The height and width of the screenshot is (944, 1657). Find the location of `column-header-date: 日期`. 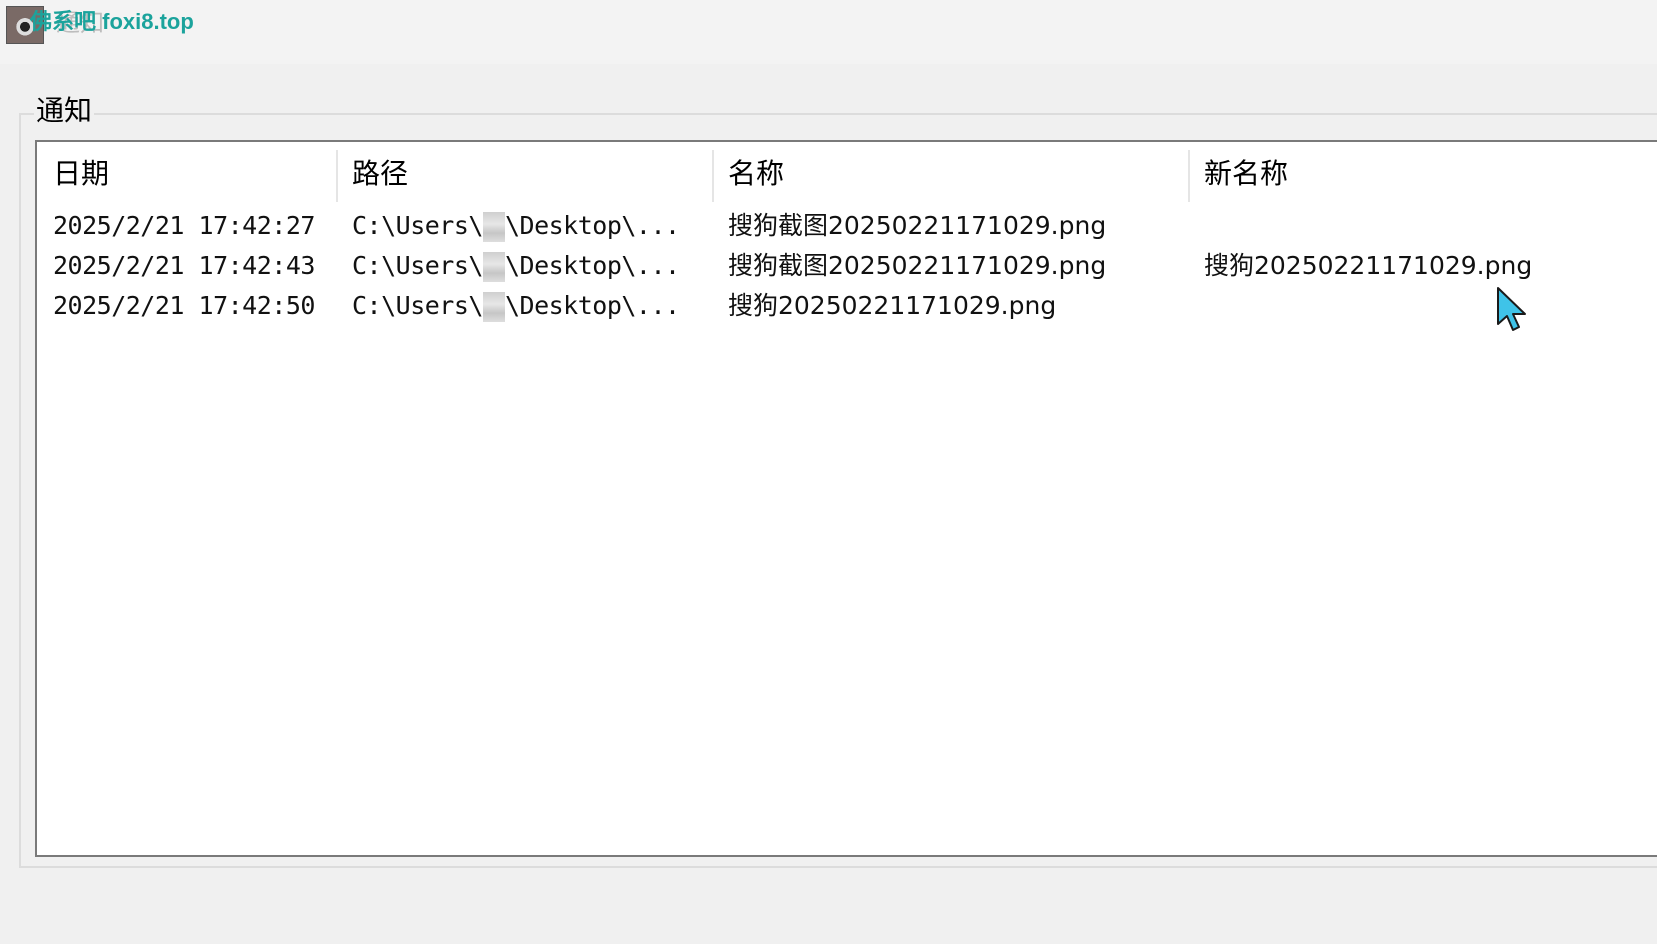

column-header-date: 日期 is located at coordinates (186, 174).